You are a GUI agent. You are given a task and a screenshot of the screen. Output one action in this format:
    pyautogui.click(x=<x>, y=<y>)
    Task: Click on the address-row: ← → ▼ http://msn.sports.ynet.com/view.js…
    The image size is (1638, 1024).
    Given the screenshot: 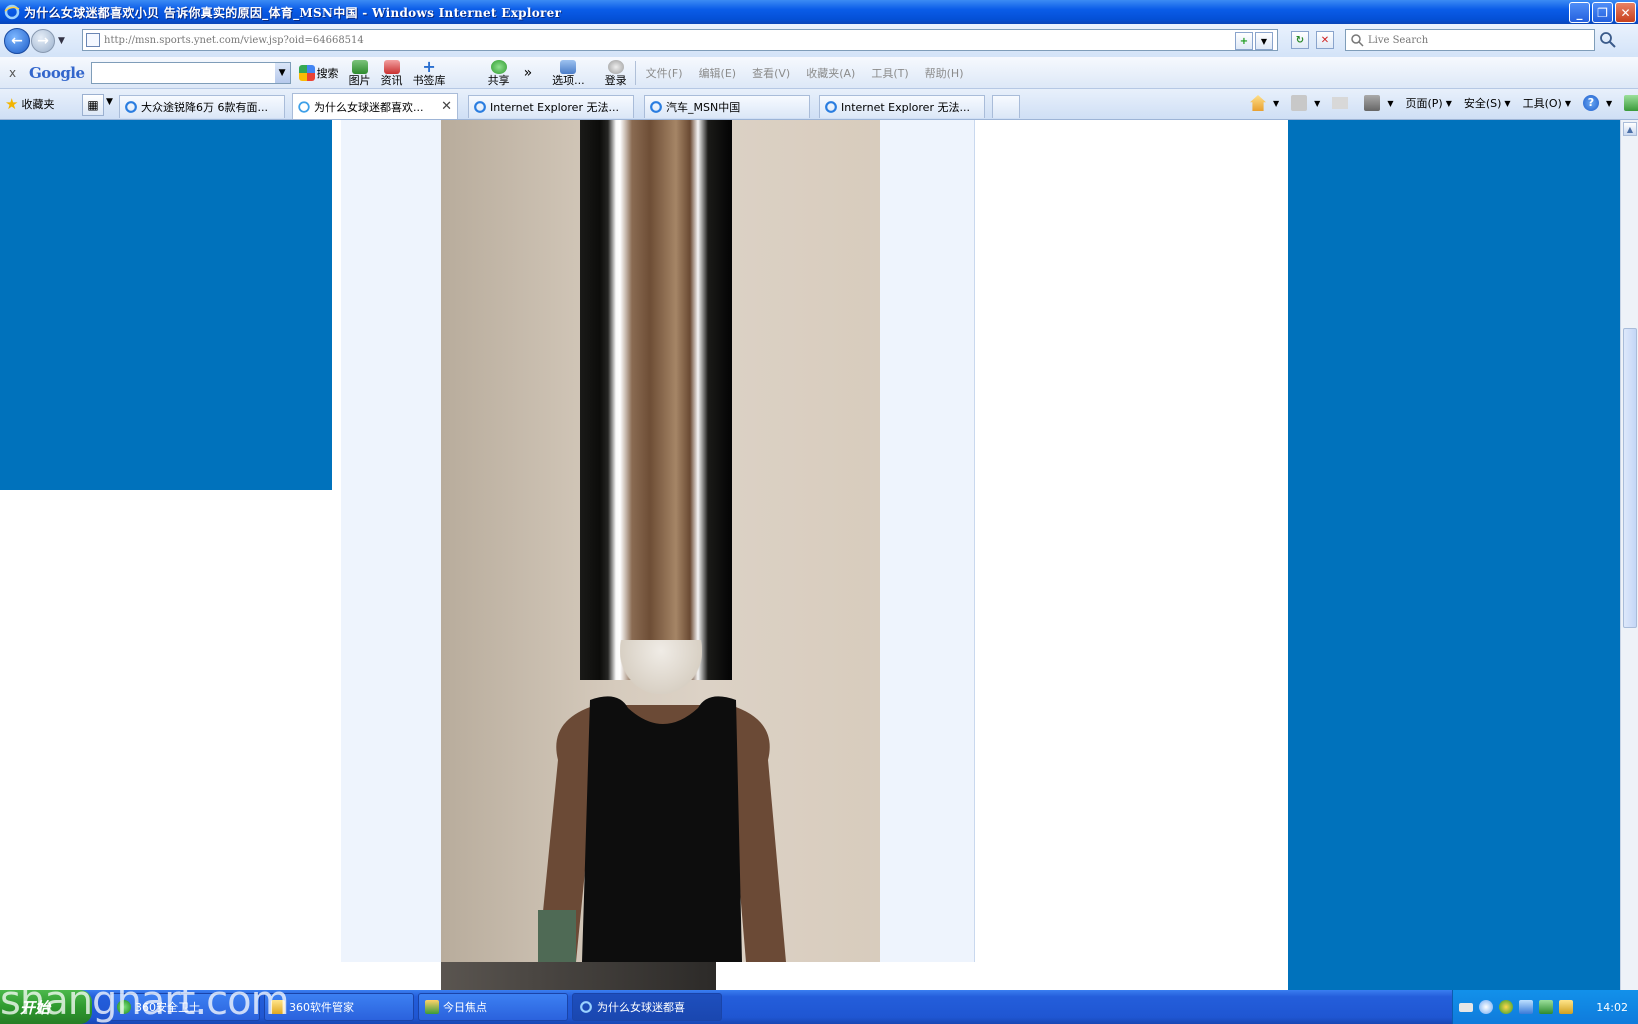 What is the action you would take?
    pyautogui.click(x=819, y=40)
    